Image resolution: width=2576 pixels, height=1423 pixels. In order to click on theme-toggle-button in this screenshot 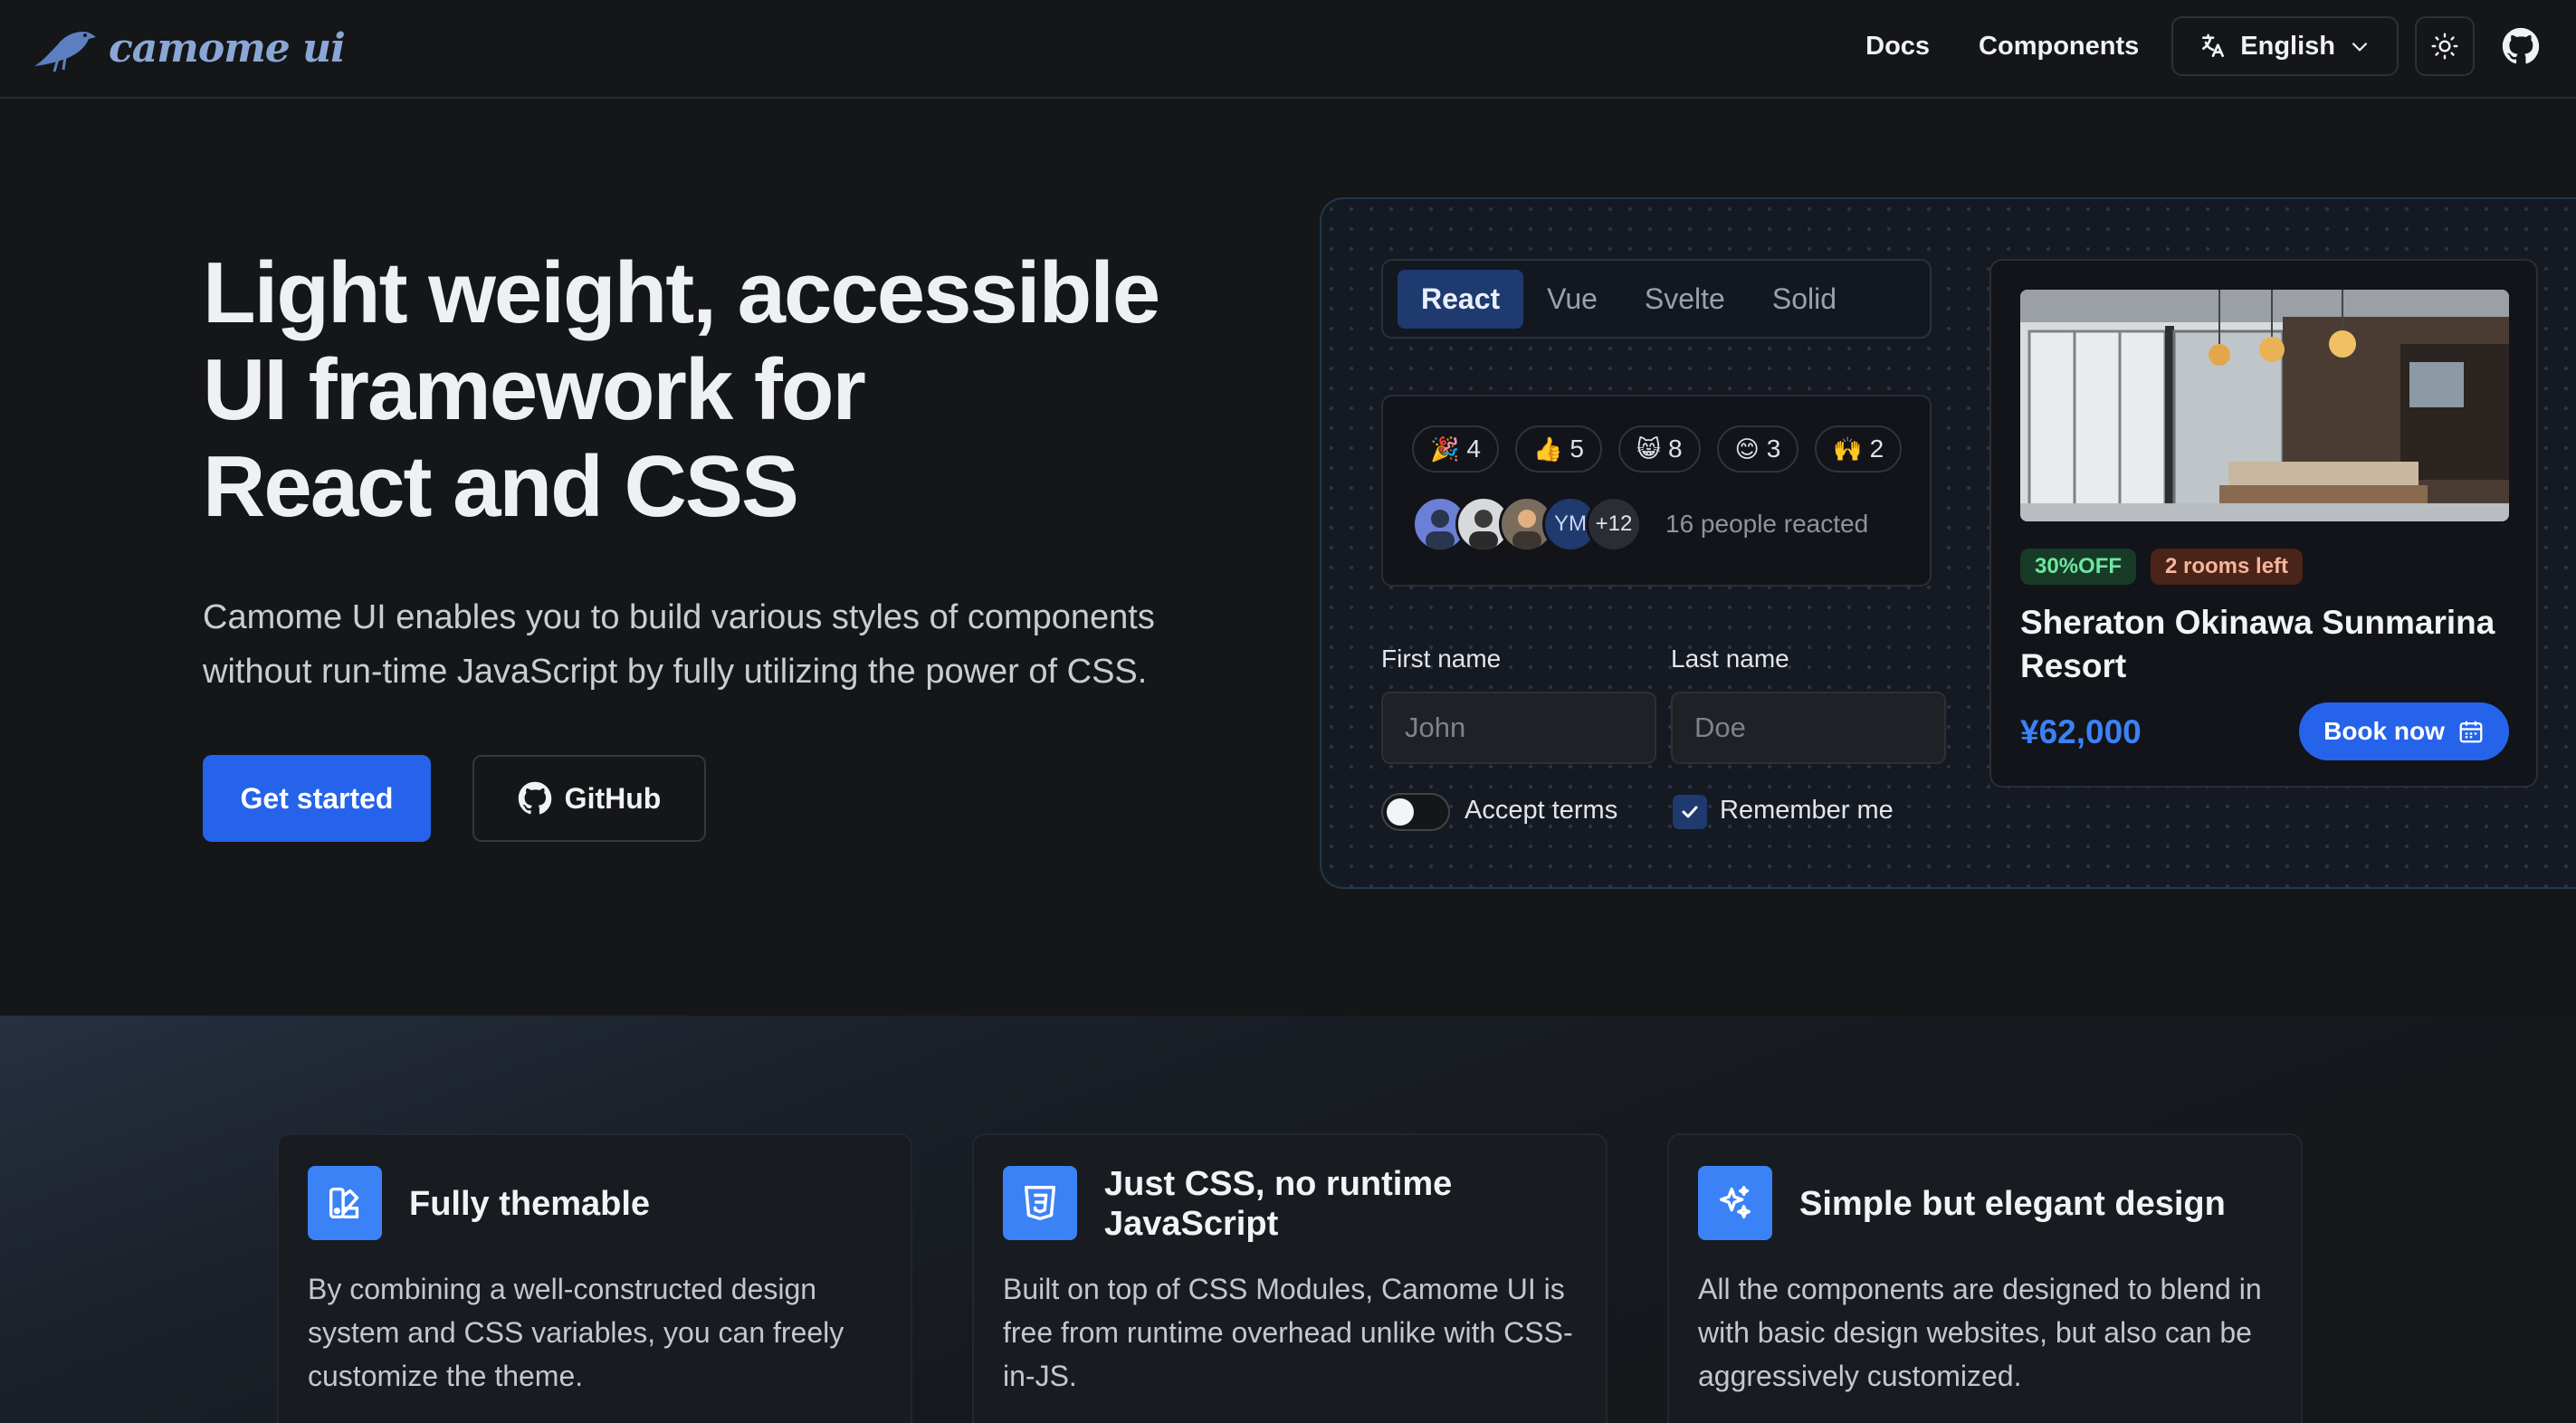, I will do `click(2445, 46)`.